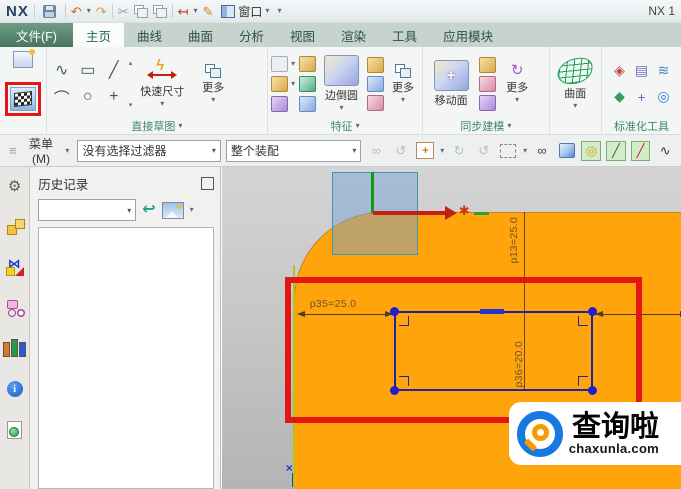  What do you see at coordinates (468, 35) in the screenshot?
I see `tab-application: 应用模块` at bounding box center [468, 35].